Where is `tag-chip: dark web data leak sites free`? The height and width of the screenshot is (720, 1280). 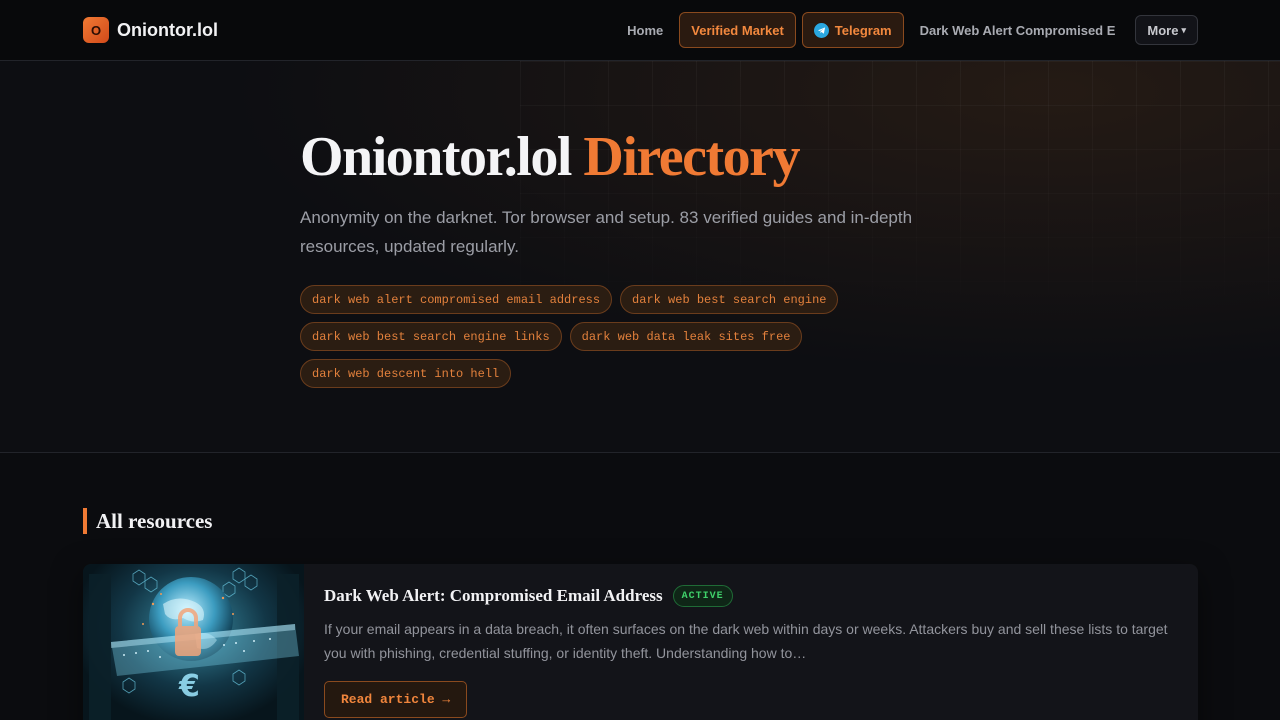
tag-chip: dark web data leak sites free is located at coordinates (686, 336).